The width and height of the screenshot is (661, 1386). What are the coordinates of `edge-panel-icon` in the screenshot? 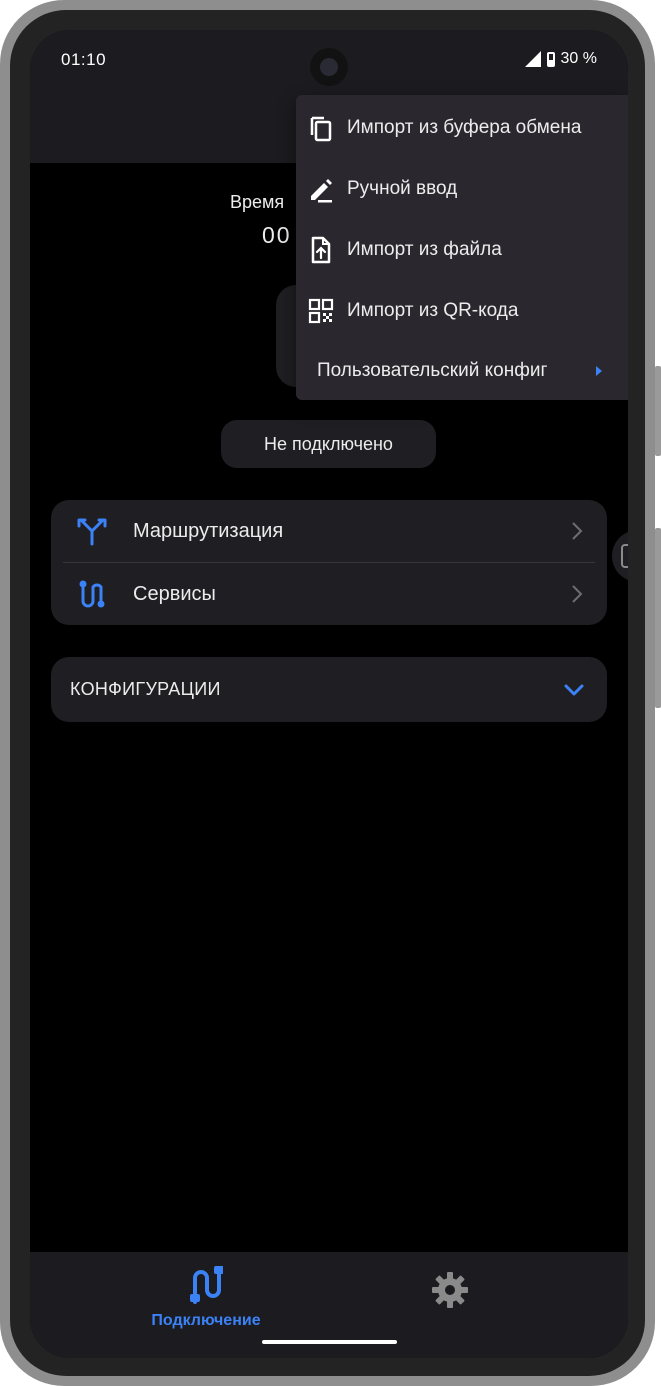 It's located at (624, 556).